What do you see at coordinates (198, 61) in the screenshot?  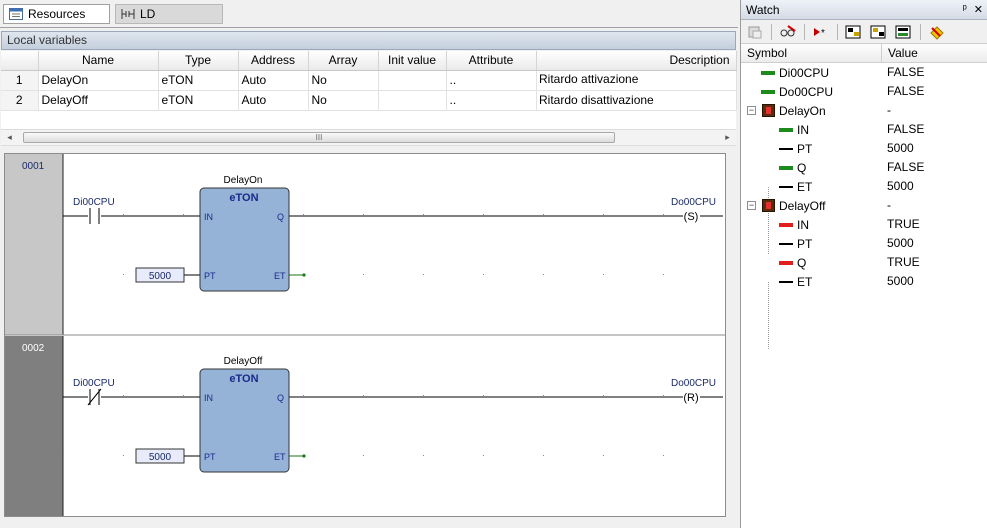 I see `column-header-type: Type` at bounding box center [198, 61].